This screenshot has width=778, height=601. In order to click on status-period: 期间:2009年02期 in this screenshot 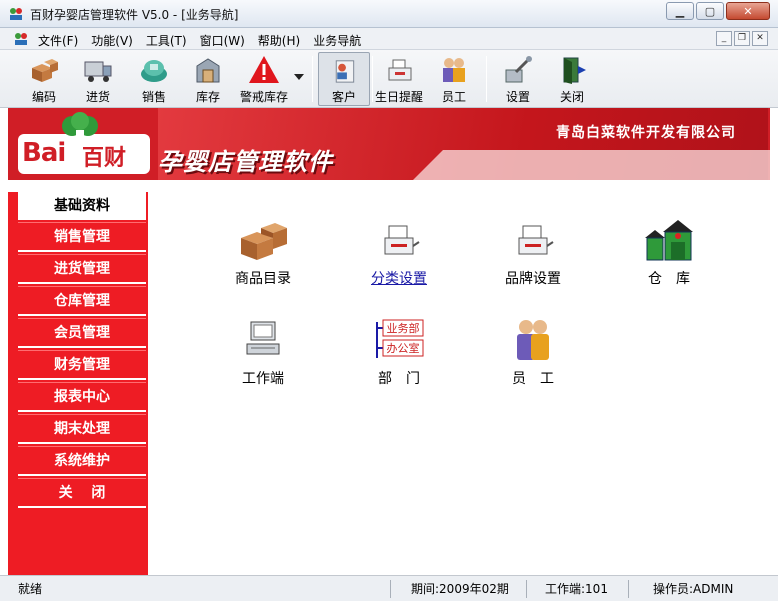, I will do `click(458, 589)`.